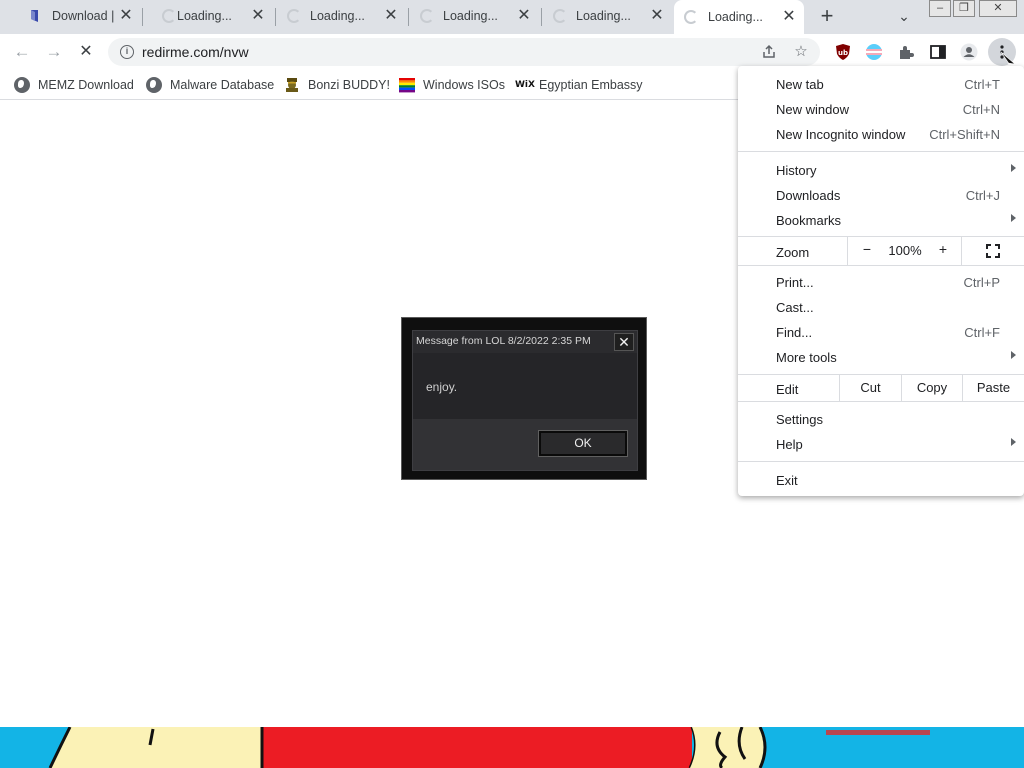 The image size is (1024, 768). I want to click on zoom-row: Zoom − 100% +, so click(881, 251).